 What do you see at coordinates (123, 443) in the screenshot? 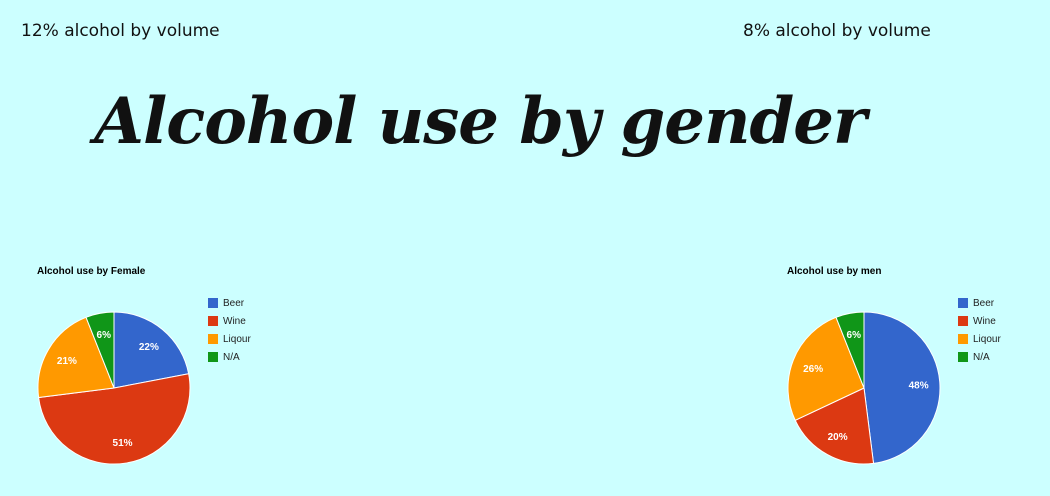
I see `slice-label: 51%` at bounding box center [123, 443].